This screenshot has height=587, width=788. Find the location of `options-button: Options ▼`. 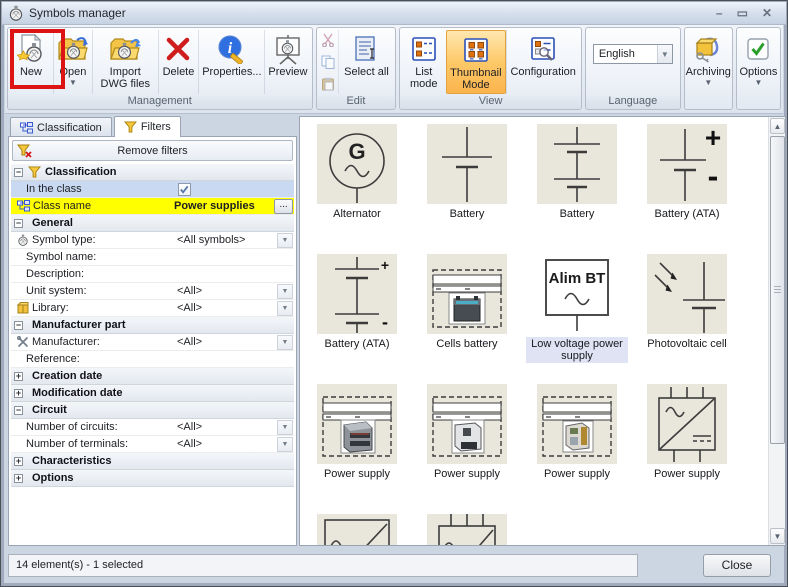

options-button: Options ▼ is located at coordinates (758, 69).